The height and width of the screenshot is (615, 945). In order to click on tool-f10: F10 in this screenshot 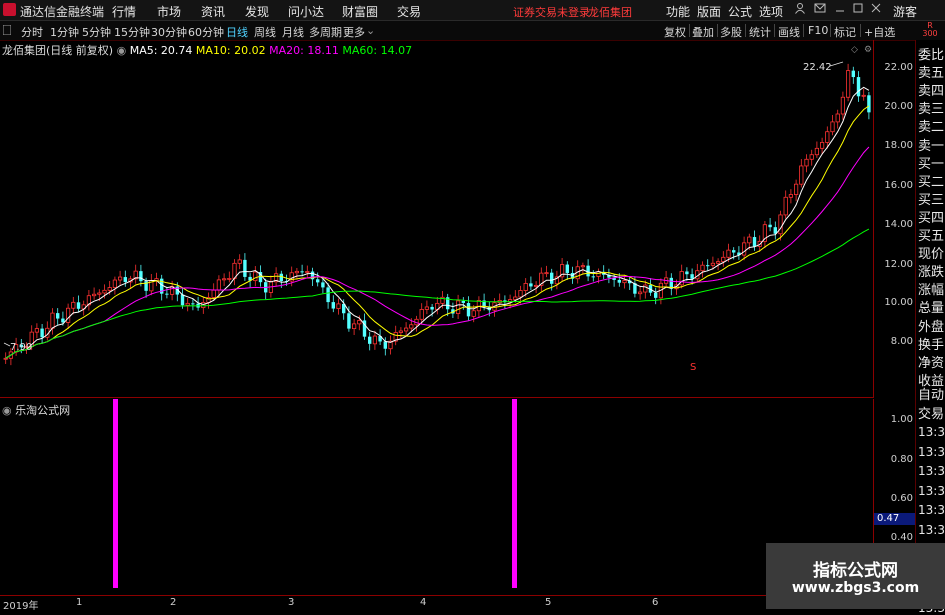, I will do `click(818, 30)`.